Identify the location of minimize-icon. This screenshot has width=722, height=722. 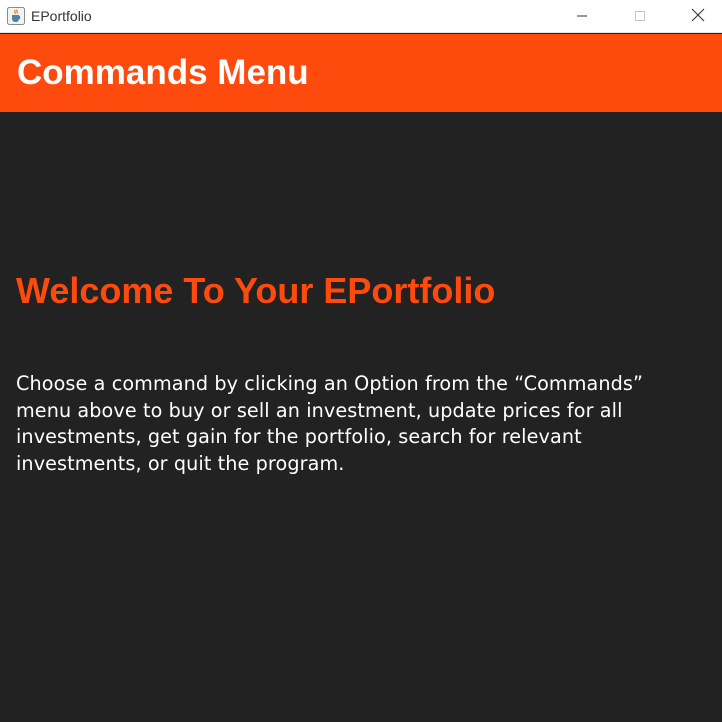
(582, 16).